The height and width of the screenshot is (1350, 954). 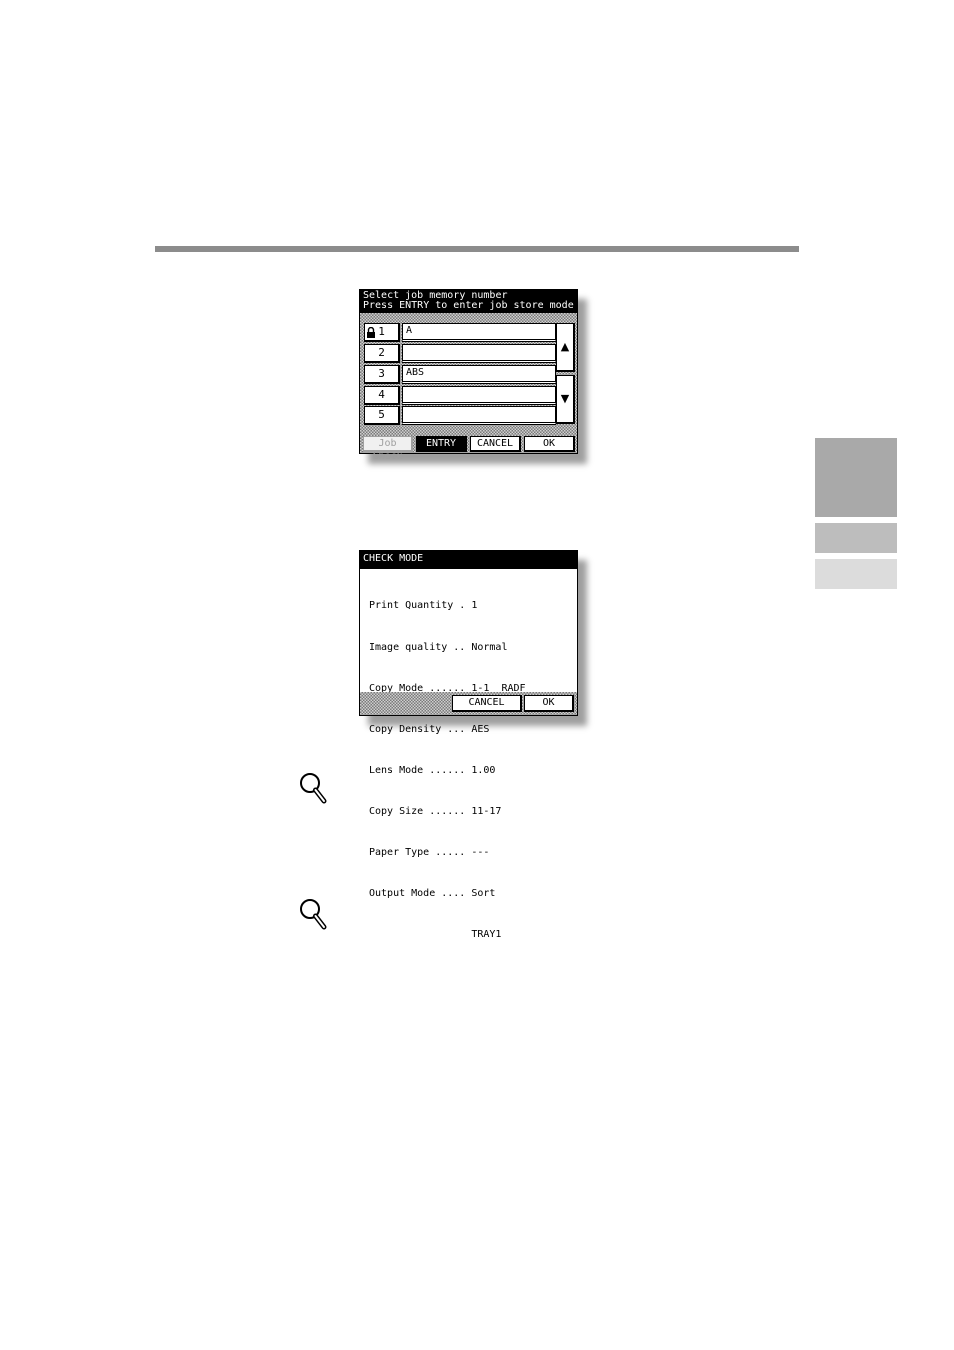 I want to click on scroll-down-button: ▼, so click(x=565, y=399).